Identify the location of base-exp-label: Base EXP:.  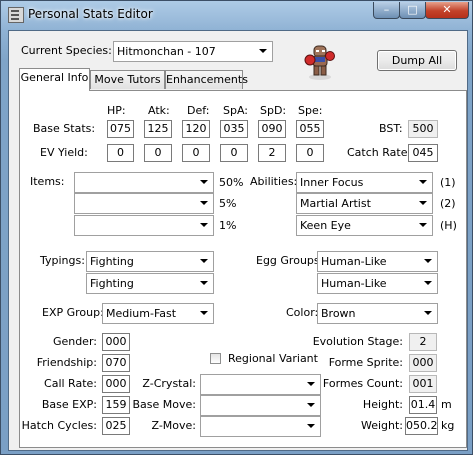
(69, 404).